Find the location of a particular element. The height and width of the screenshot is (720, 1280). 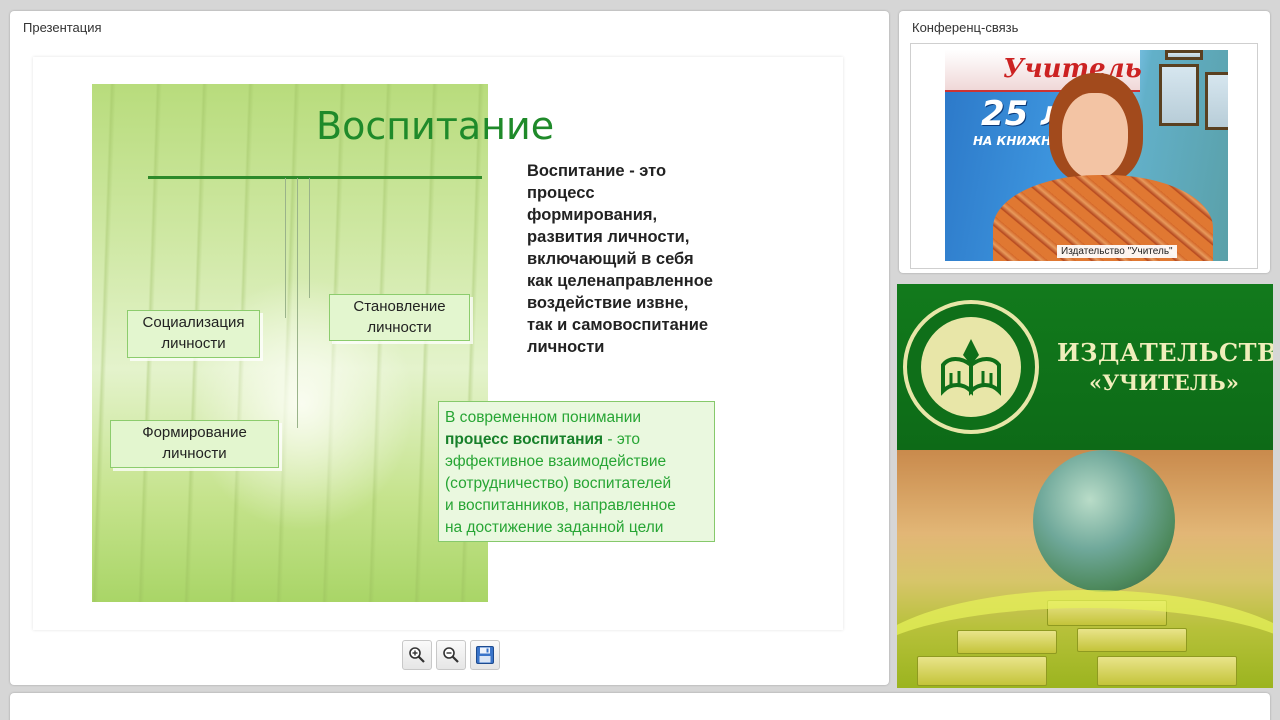

banner-swoosh is located at coordinates (1085, 639).